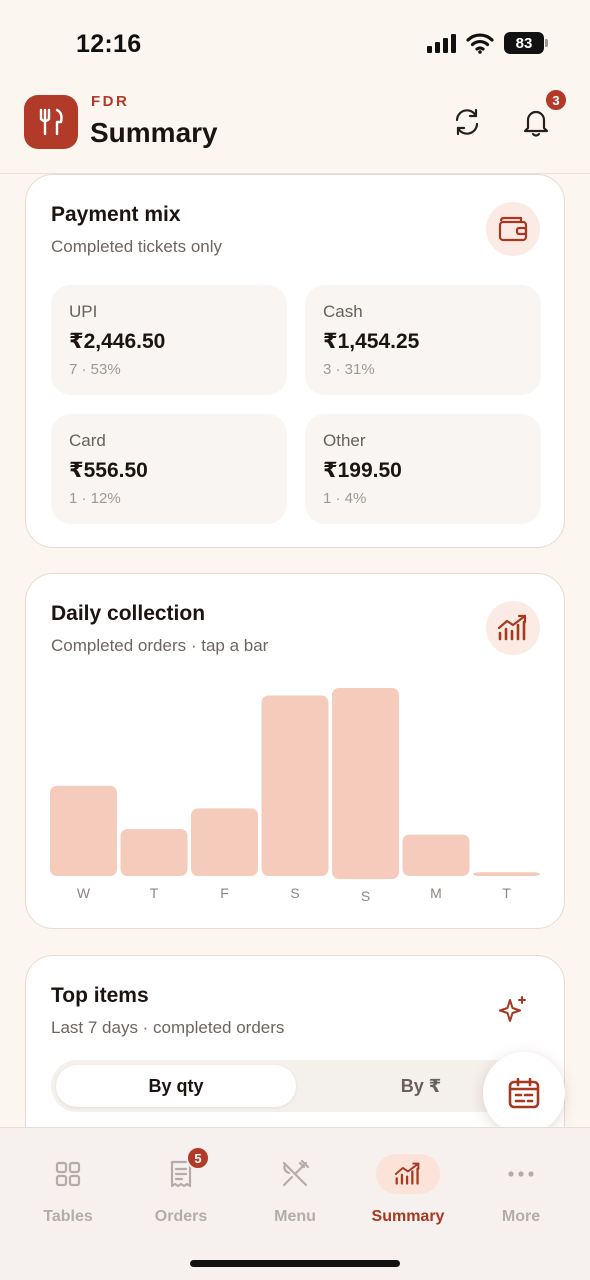  Describe the element at coordinates (480, 43) in the screenshot. I see `wifi-icon` at that location.